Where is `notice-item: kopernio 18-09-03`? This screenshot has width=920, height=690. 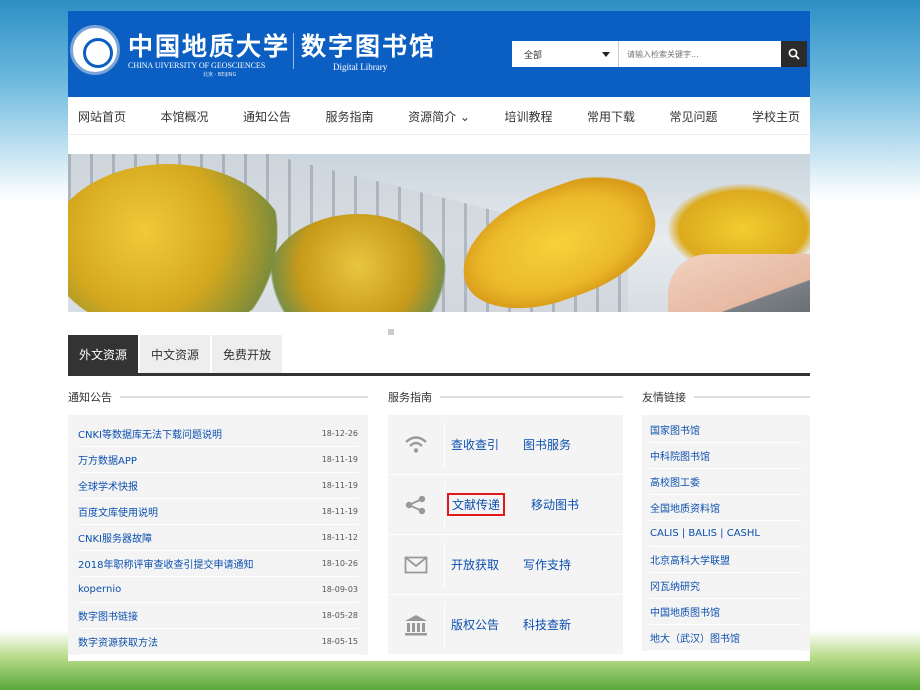
notice-item: kopernio 18-09-03 is located at coordinates (218, 590).